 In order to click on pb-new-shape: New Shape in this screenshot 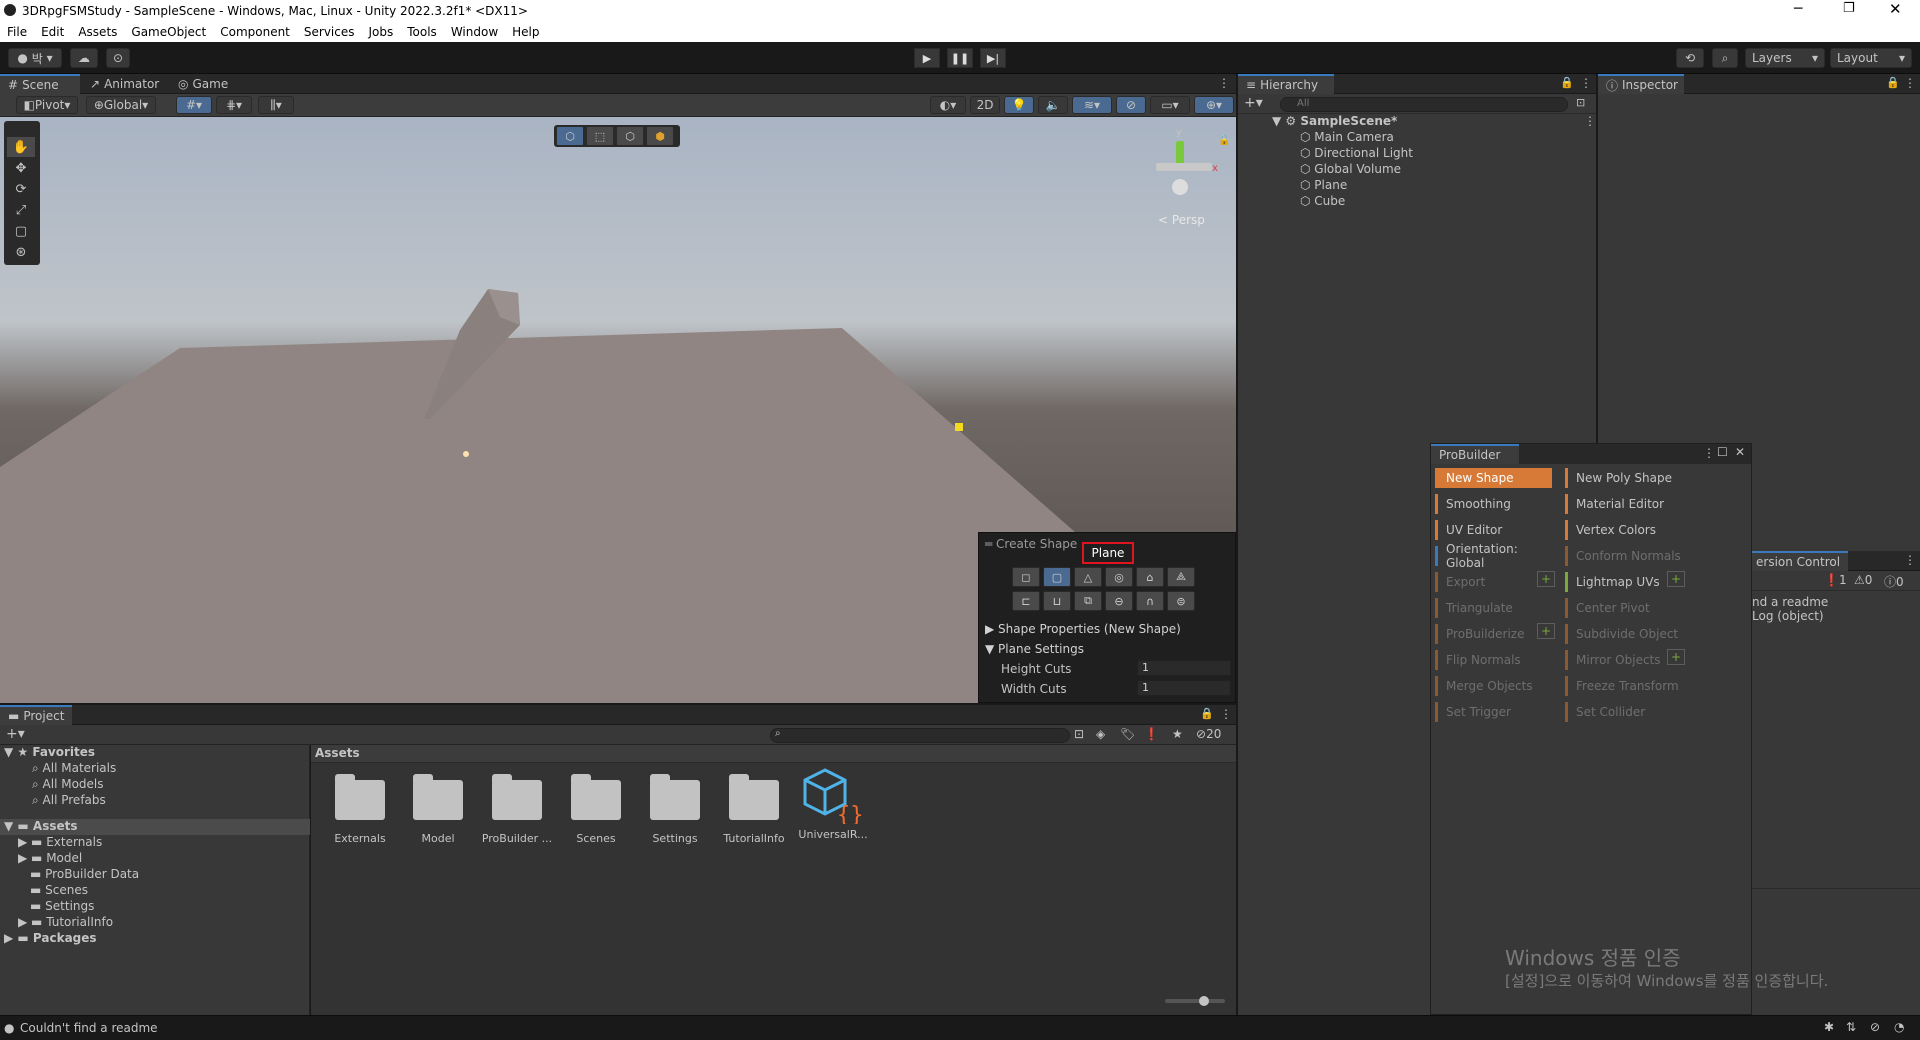, I will do `click(1493, 478)`.